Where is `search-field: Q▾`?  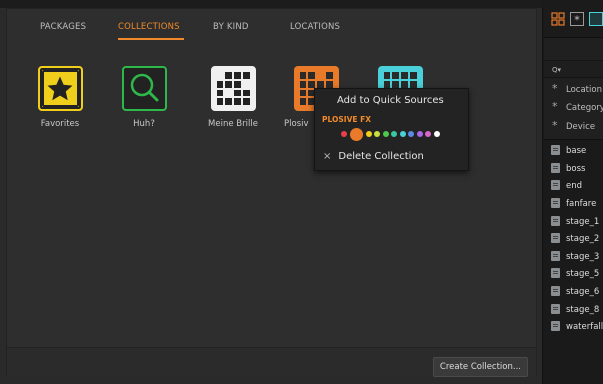
search-field: Q▾ is located at coordinates (573, 69).